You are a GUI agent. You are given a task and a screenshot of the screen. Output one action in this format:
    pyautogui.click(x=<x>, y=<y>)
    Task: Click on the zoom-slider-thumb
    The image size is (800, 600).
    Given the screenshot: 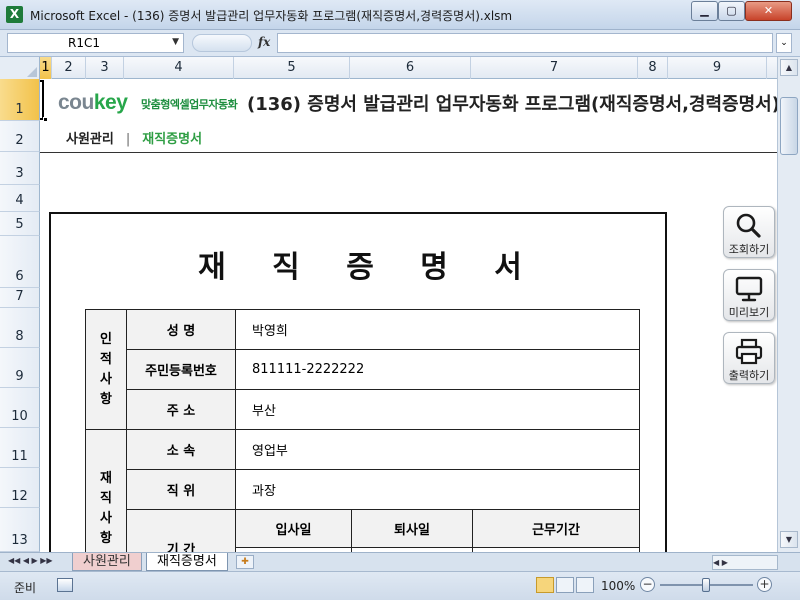 What is the action you would take?
    pyautogui.click(x=706, y=585)
    